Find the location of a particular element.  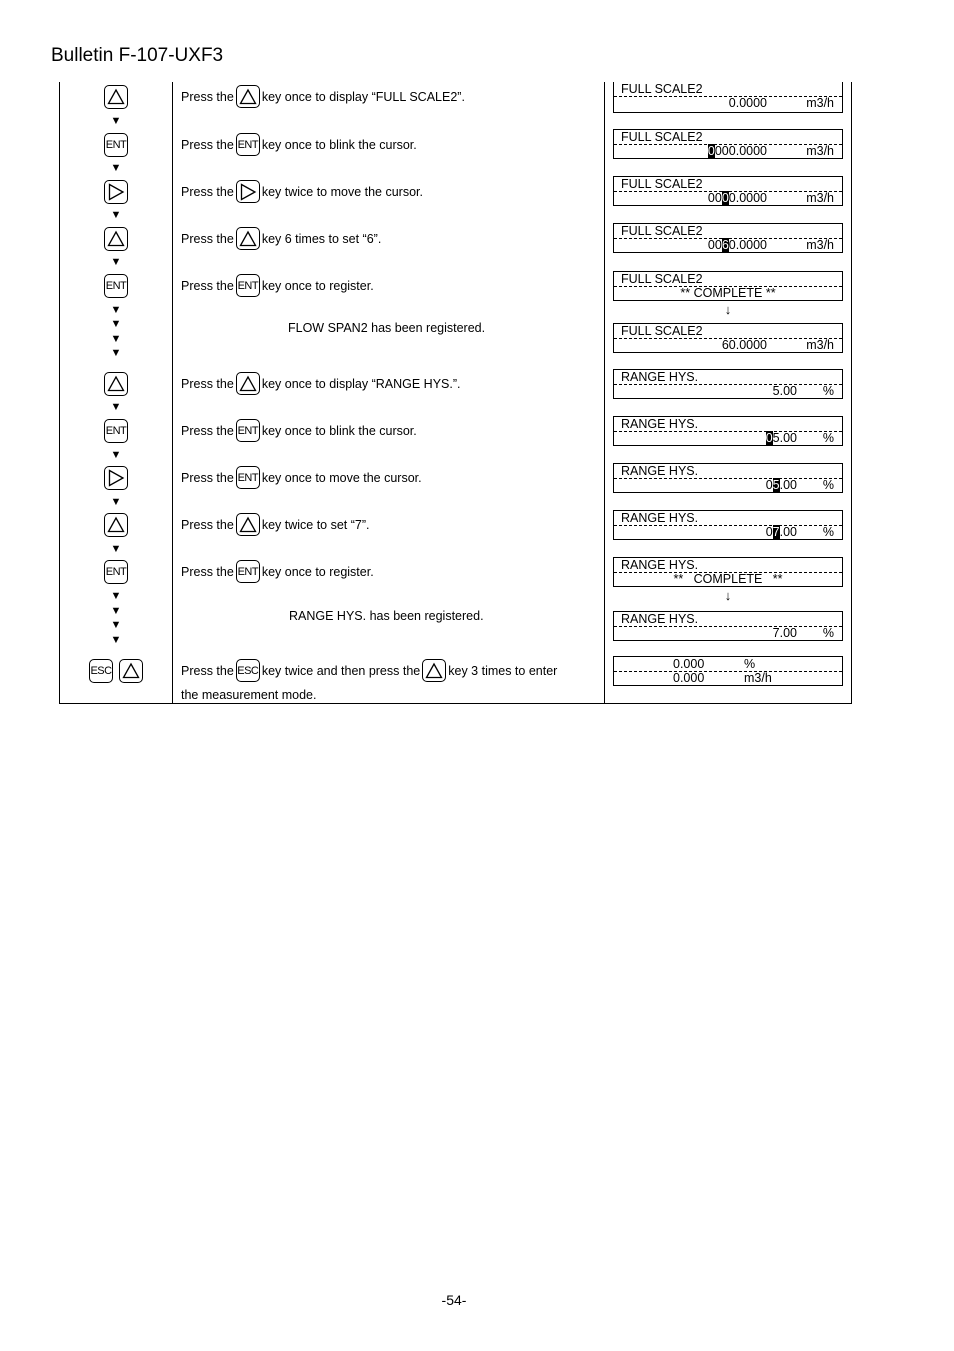

lcd-value-post: .00 is located at coordinates (788, 532).